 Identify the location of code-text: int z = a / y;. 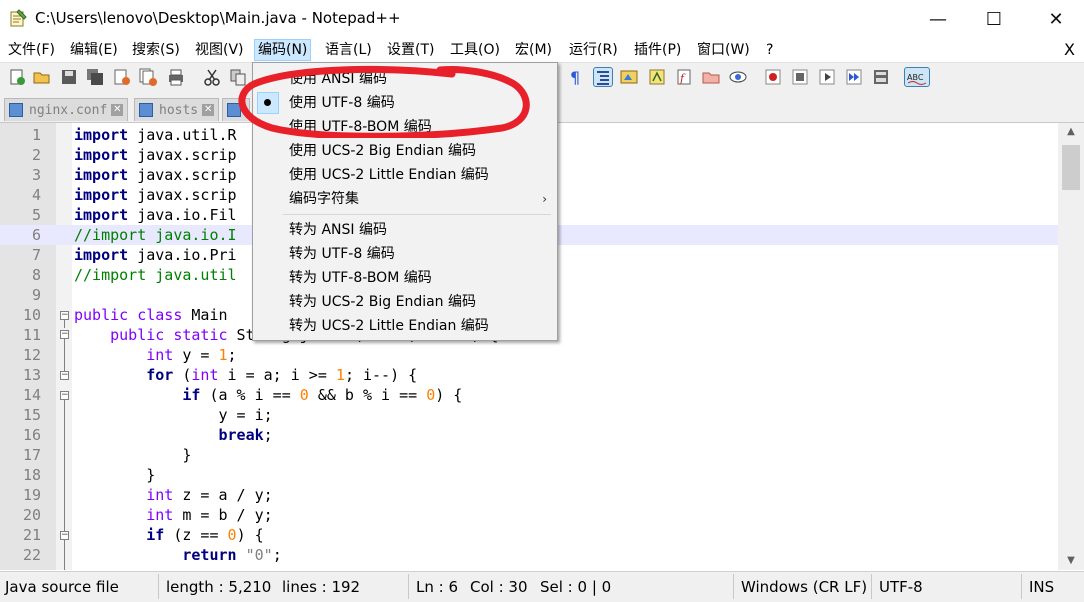
(173, 495).